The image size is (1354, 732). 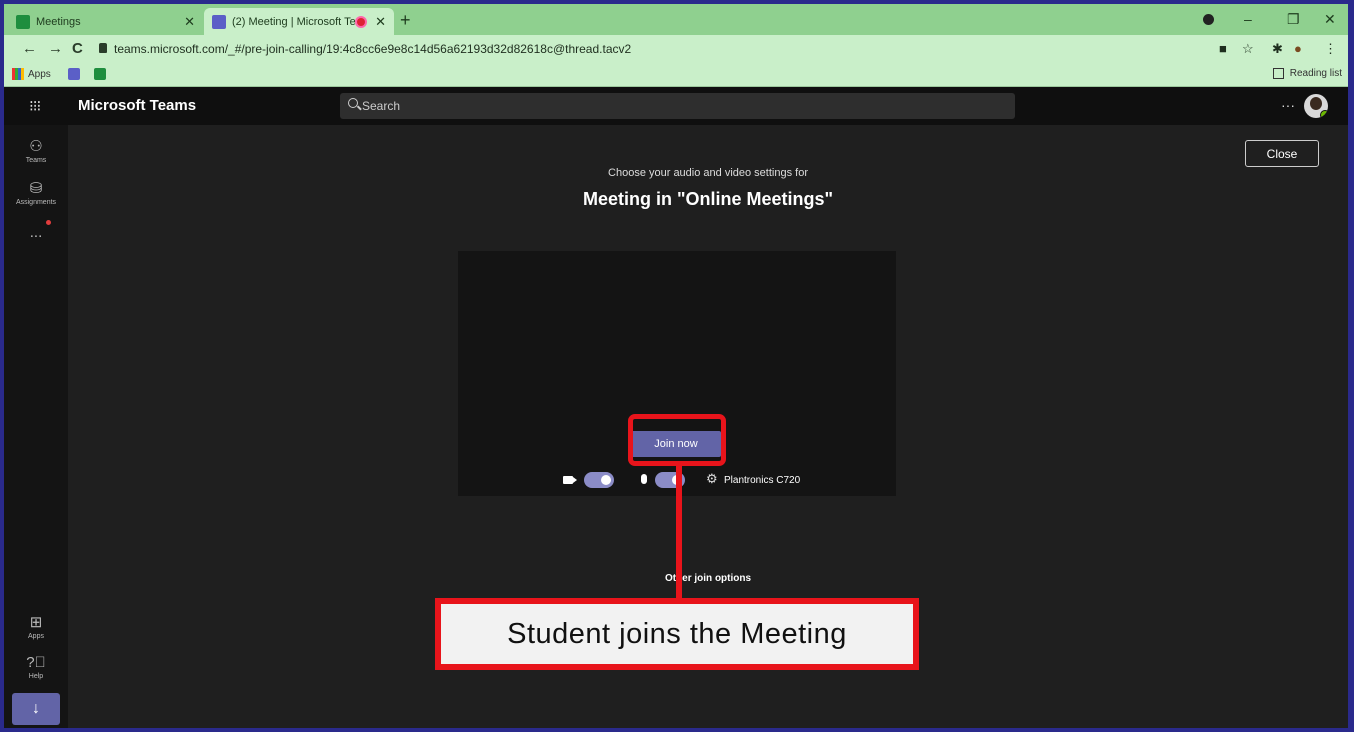 What do you see at coordinates (677, 634) in the screenshot?
I see `annotation-callout: Student joins the Meeting` at bounding box center [677, 634].